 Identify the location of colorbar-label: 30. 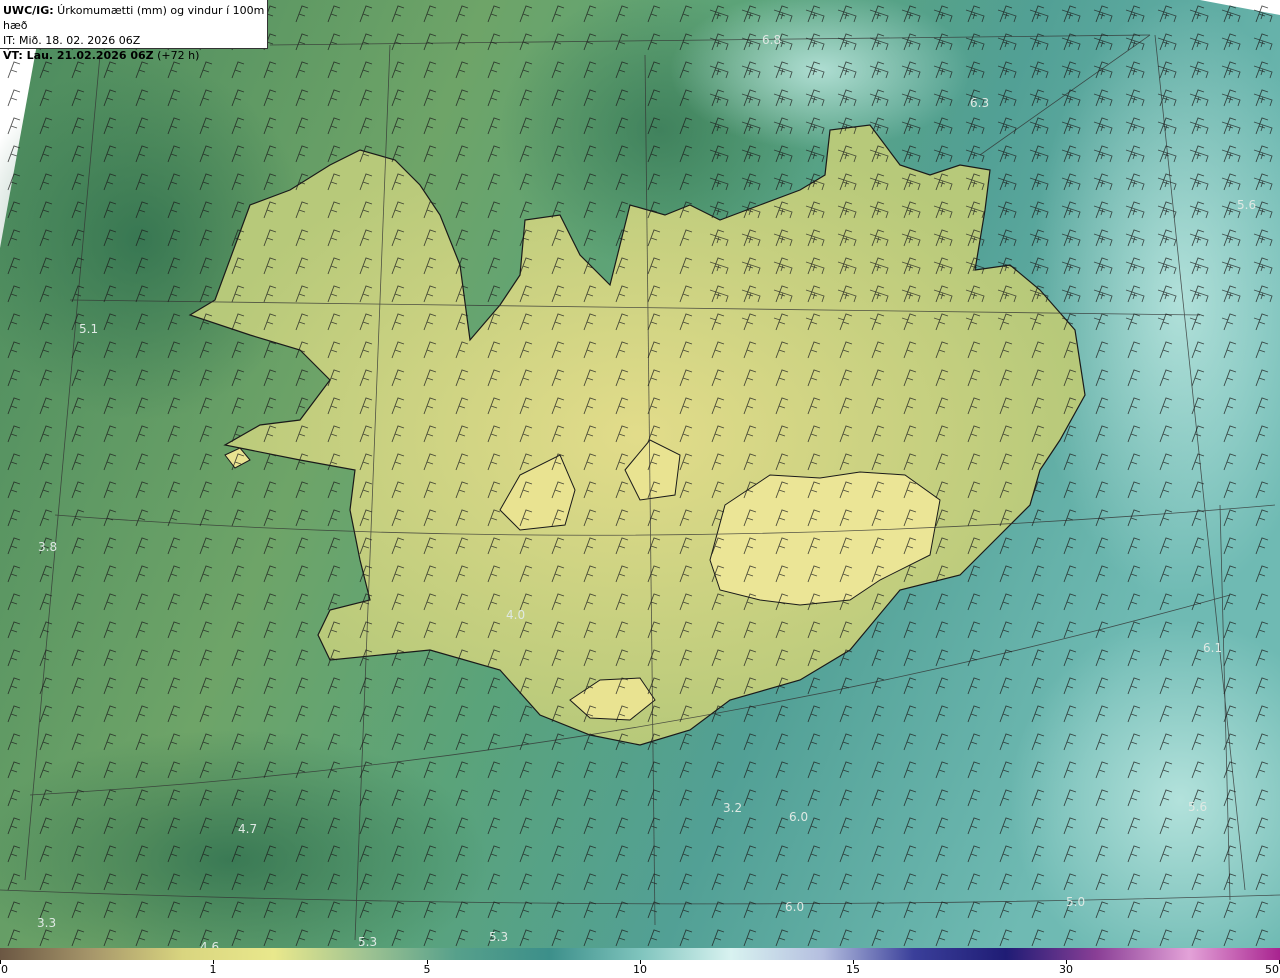
(1066, 969).